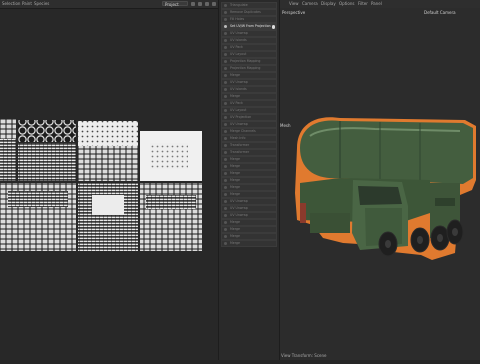 The height and width of the screenshot is (364, 480). Describe the element at coordinates (249, 131) in the screenshot. I see `operation-item: Merge Channels` at that location.